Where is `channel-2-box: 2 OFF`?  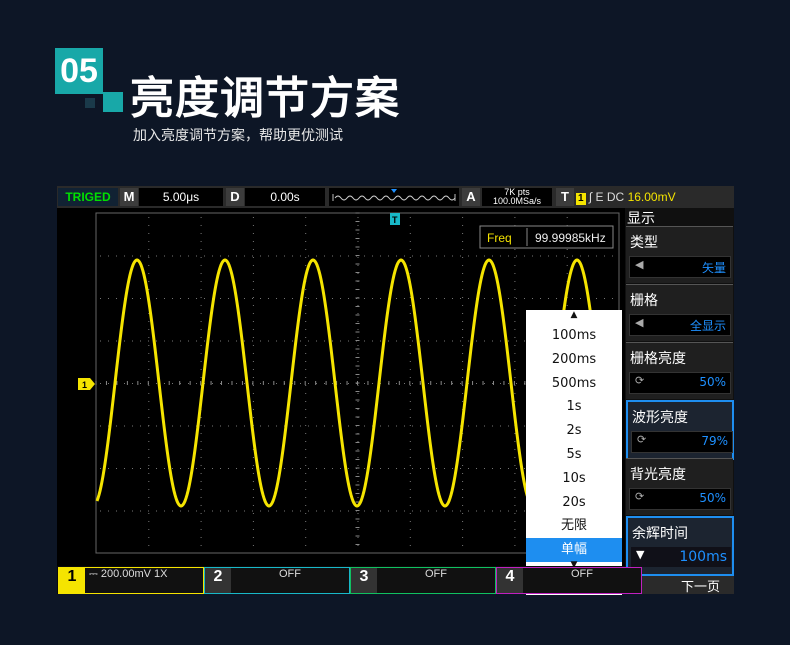 channel-2-box: 2 OFF is located at coordinates (277, 580).